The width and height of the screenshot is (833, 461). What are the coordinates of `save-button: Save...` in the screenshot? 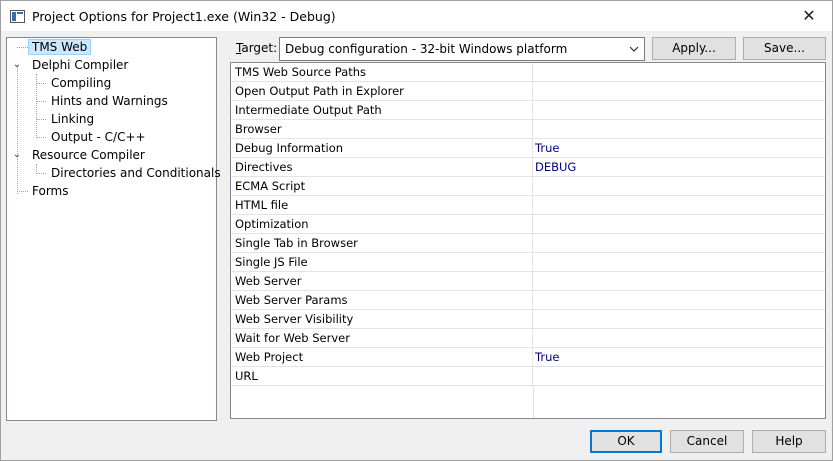 It's located at (784, 48).